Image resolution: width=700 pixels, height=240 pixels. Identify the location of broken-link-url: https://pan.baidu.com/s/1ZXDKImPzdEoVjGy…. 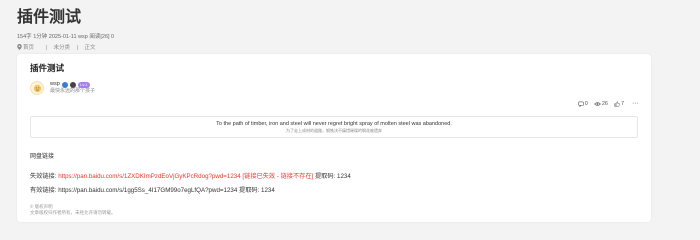
(149, 176).